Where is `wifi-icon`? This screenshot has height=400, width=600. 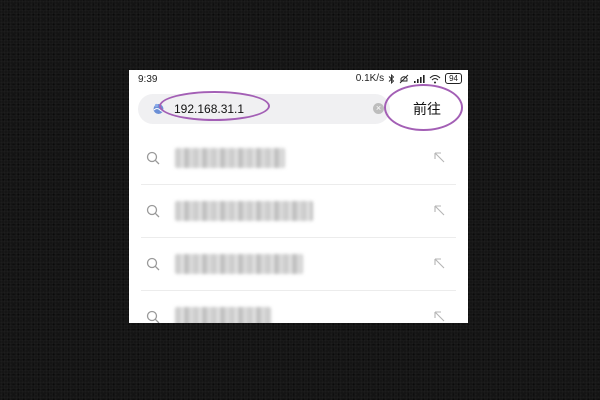 wifi-icon is located at coordinates (435, 78).